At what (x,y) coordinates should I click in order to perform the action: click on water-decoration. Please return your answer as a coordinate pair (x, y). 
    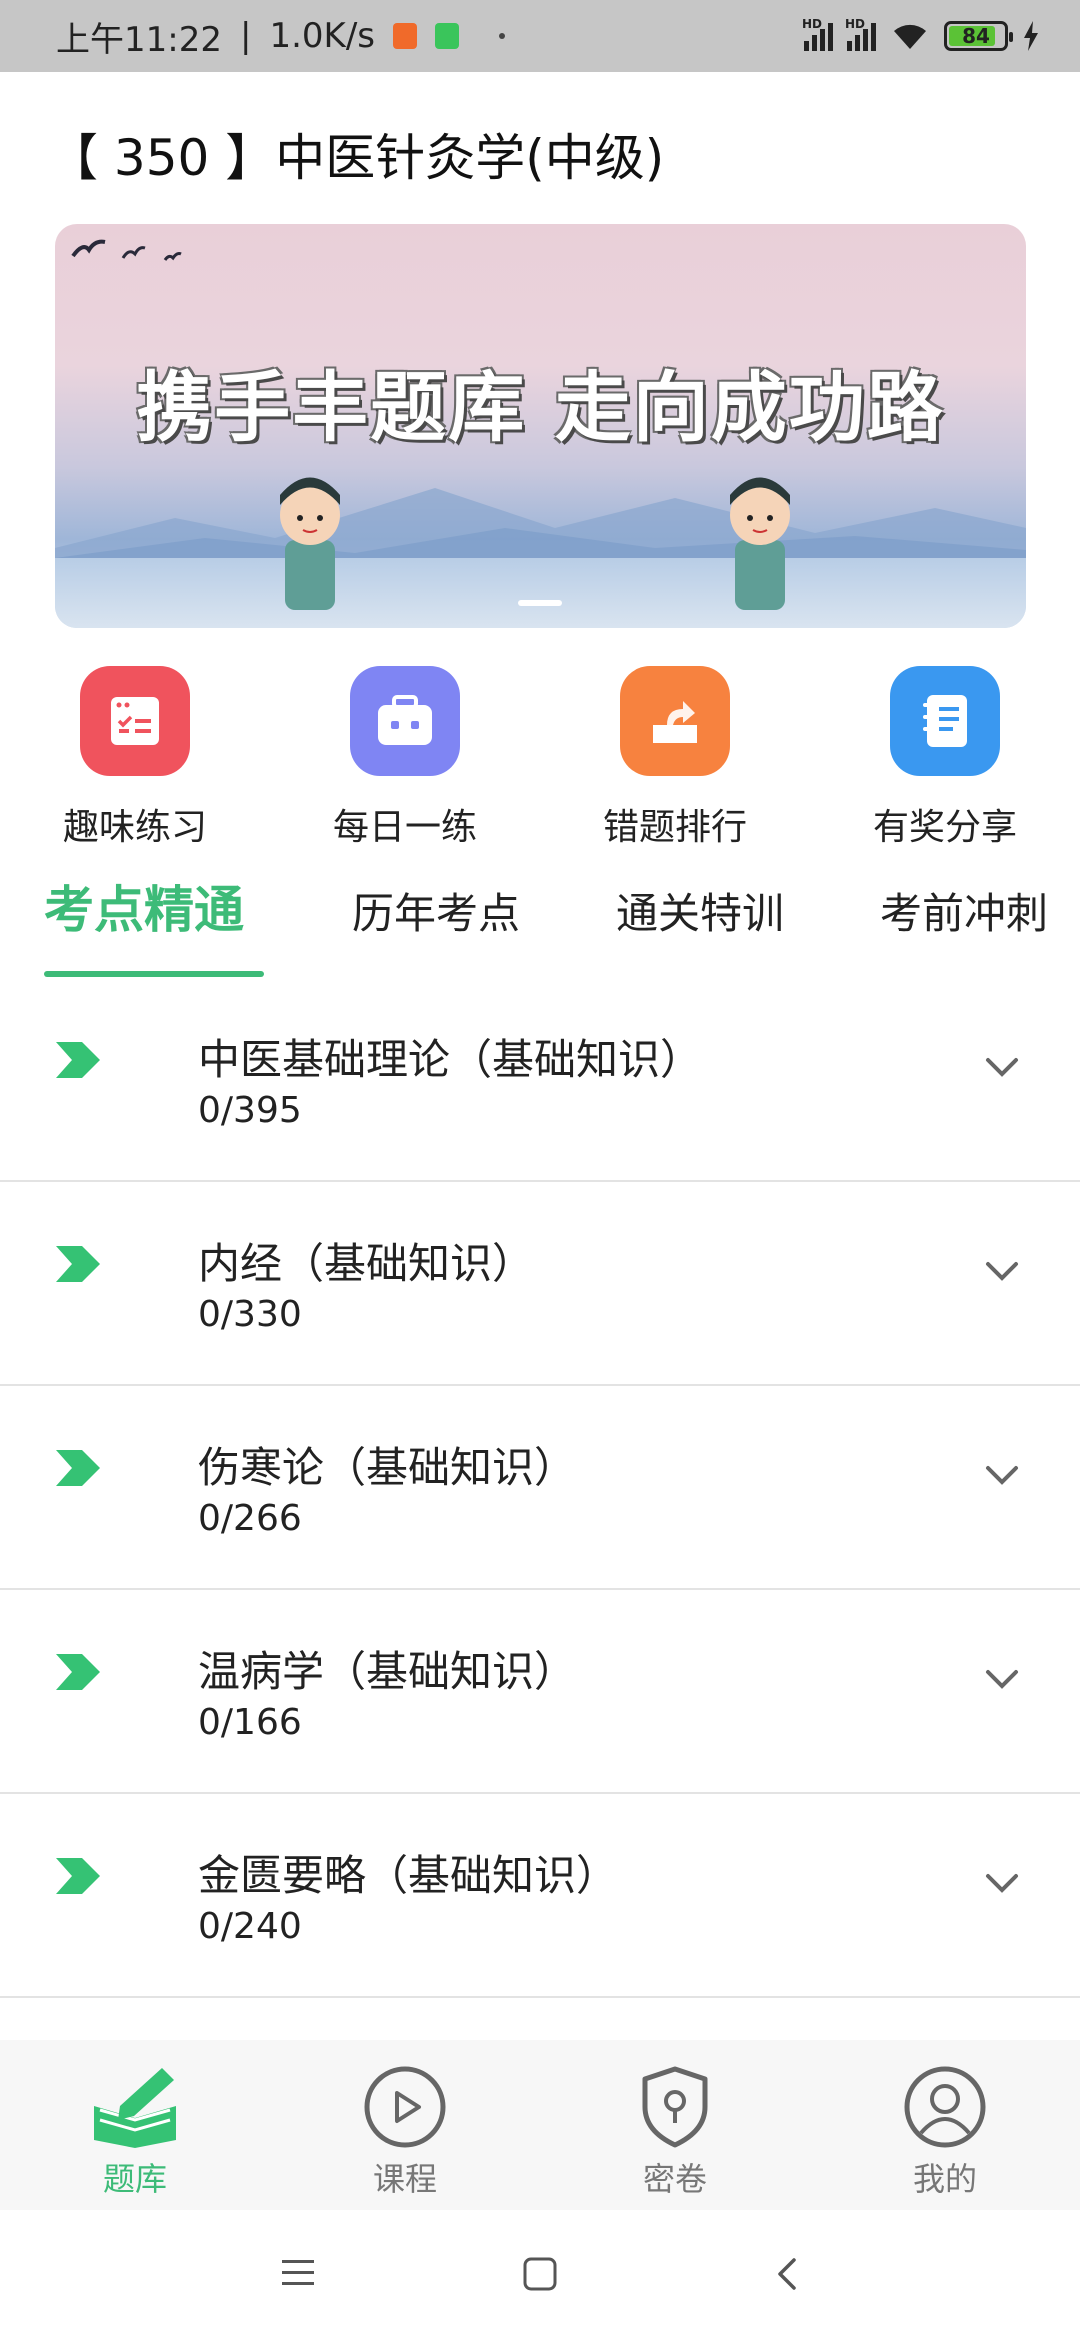
    Looking at the image, I should click on (540, 593).